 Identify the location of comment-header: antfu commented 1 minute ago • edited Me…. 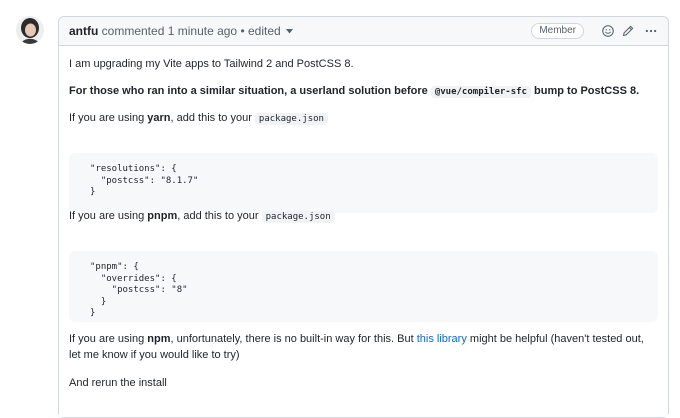
(363, 31).